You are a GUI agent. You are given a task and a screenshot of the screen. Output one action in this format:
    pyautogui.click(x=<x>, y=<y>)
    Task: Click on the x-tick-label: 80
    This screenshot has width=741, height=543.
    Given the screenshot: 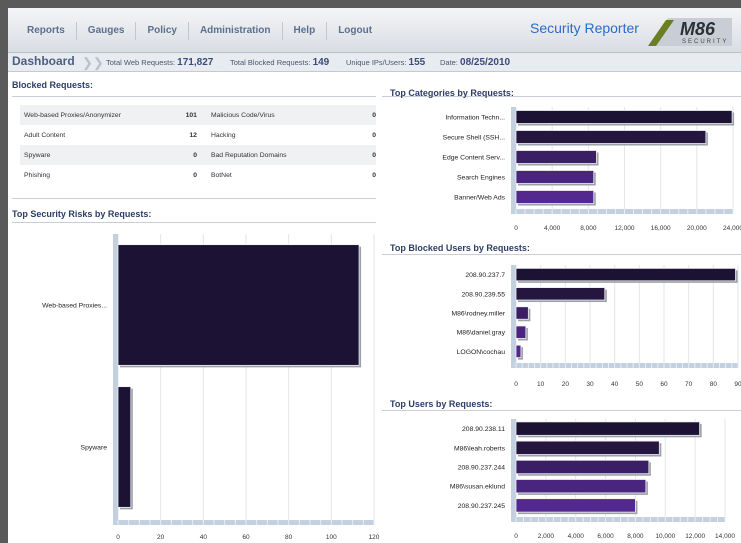 What is the action you would take?
    pyautogui.click(x=714, y=384)
    